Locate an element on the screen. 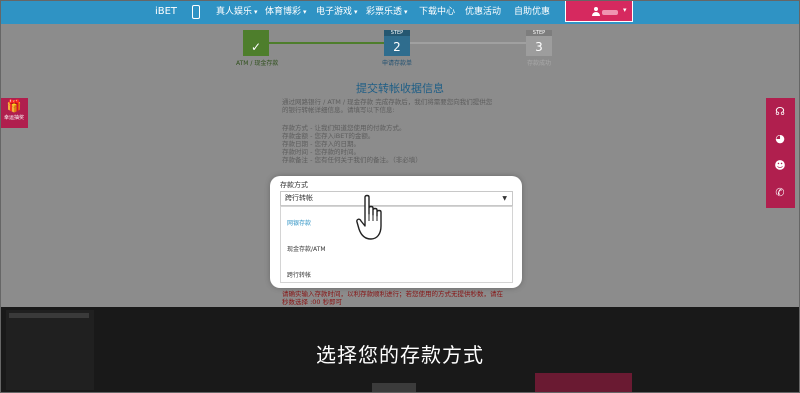 This screenshot has height=393, width=800. option-online-banking: 网银存款 is located at coordinates (299, 222).